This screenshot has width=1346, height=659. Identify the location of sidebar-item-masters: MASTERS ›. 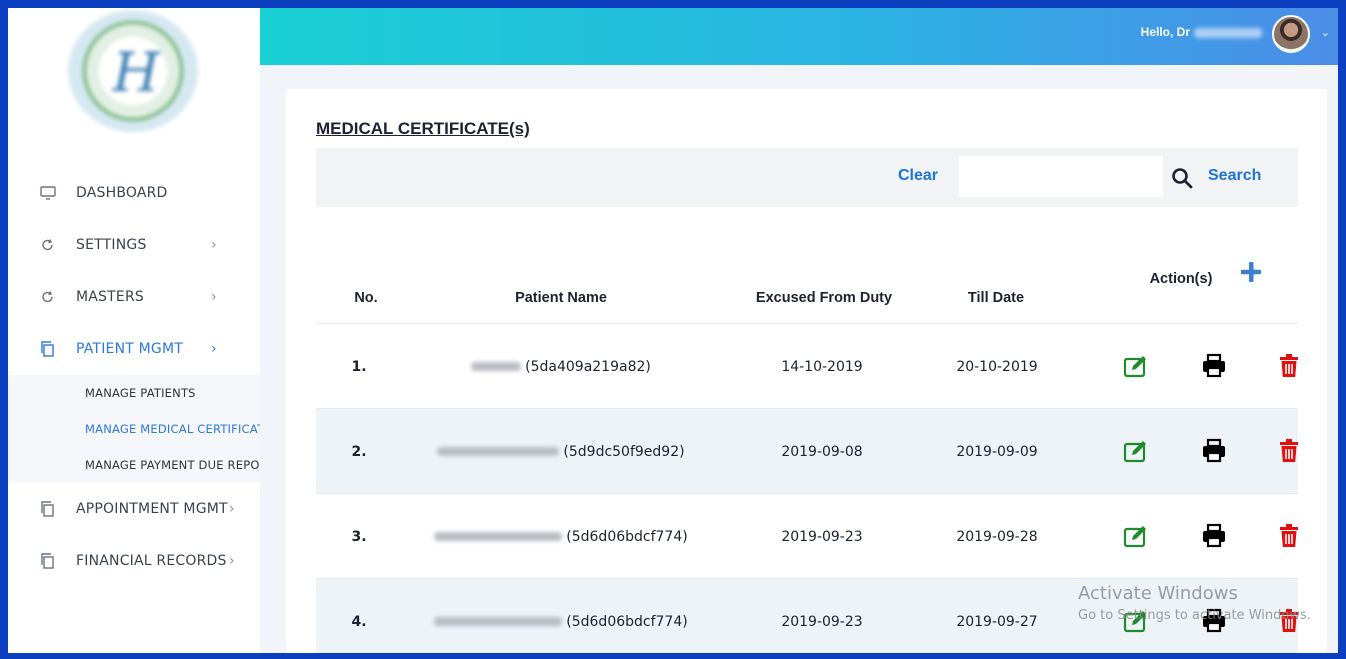
(134, 297).